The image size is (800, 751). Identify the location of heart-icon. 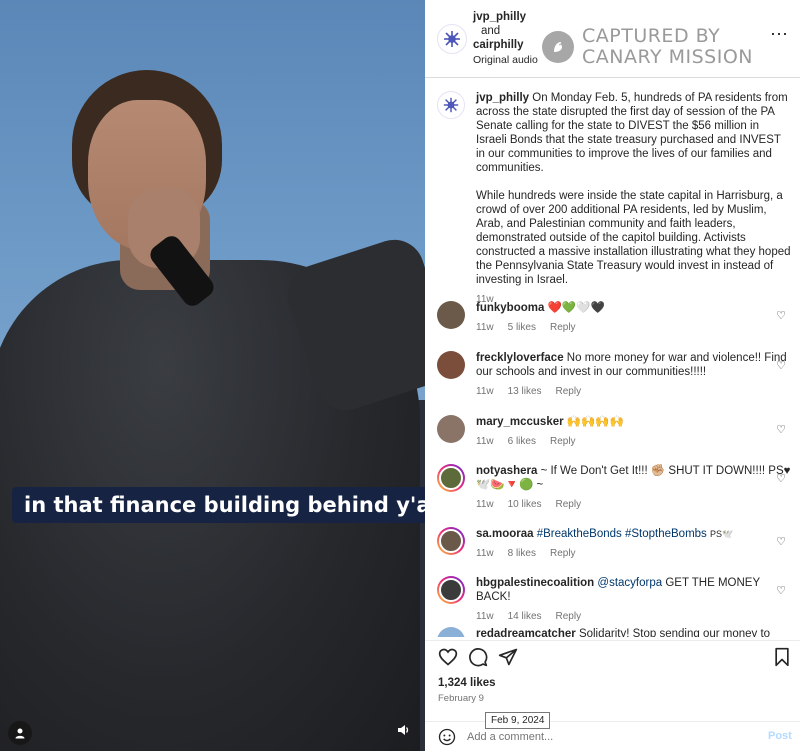
(448, 660).